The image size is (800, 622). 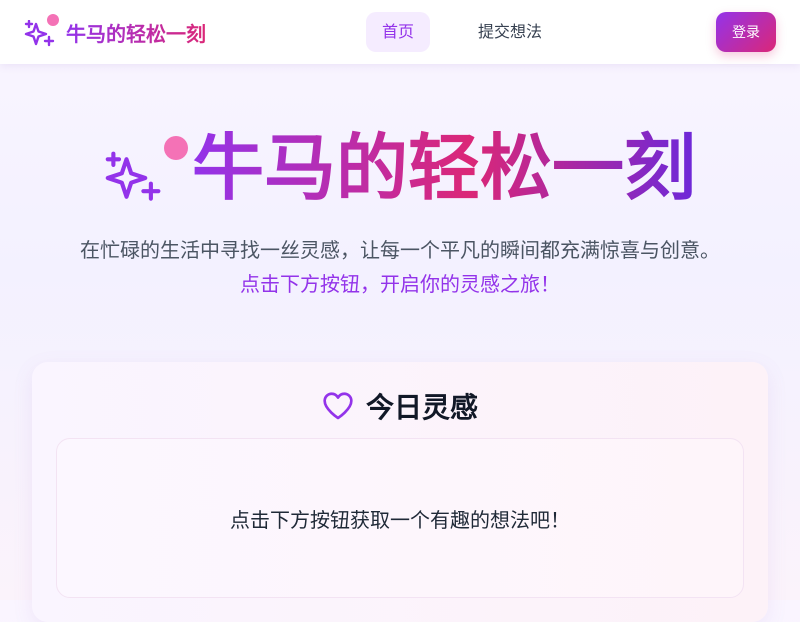 I want to click on heart-icon, so click(x=338, y=406).